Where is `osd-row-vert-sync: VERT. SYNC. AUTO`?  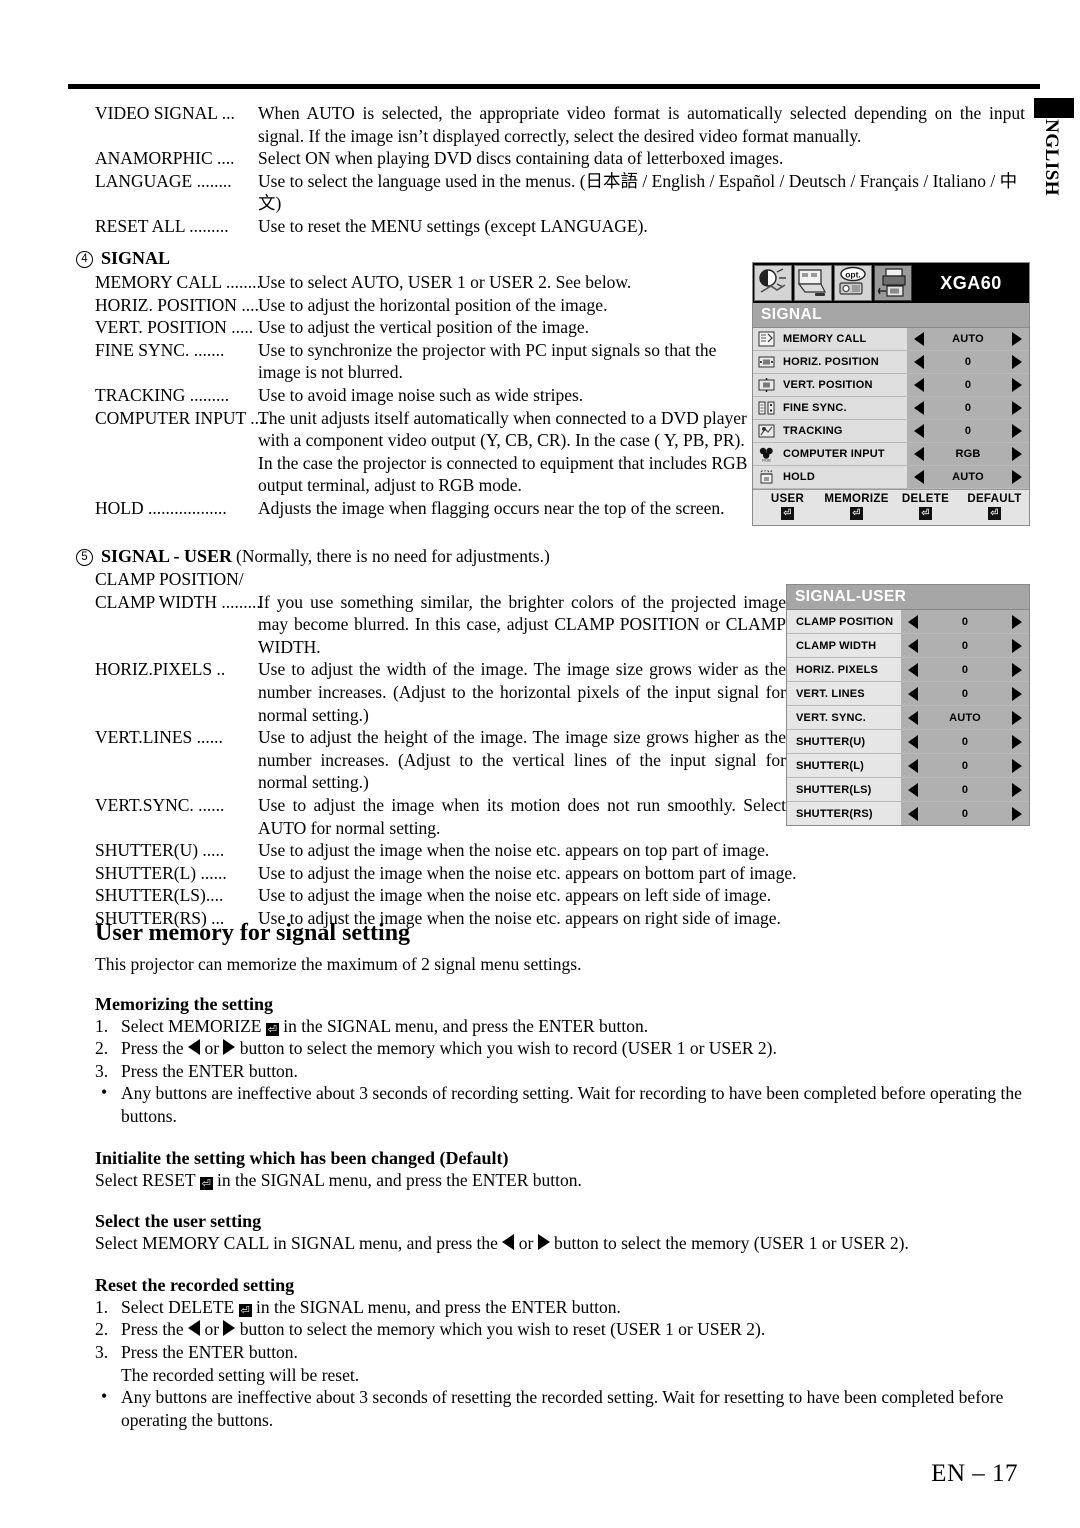
osd-row-vert-sync: VERT. SYNC. AUTO is located at coordinates (908, 718).